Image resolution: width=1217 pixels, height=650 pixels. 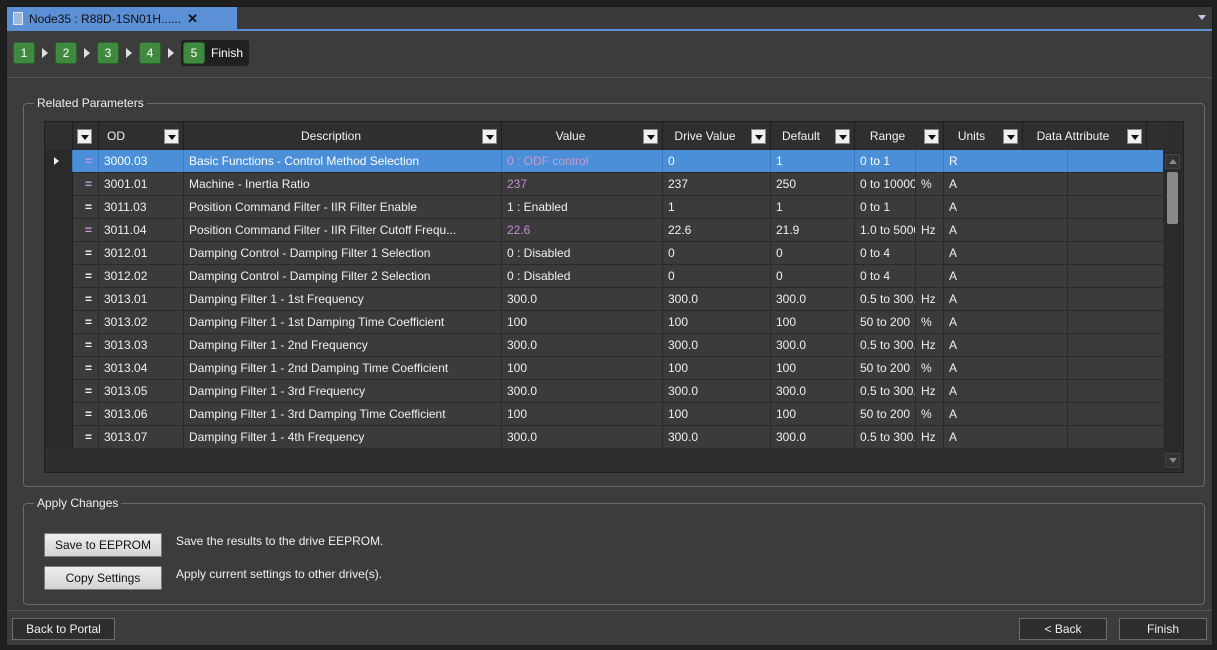 What do you see at coordinates (63, 629) in the screenshot?
I see `back-to-portal-button: Back to Portal` at bounding box center [63, 629].